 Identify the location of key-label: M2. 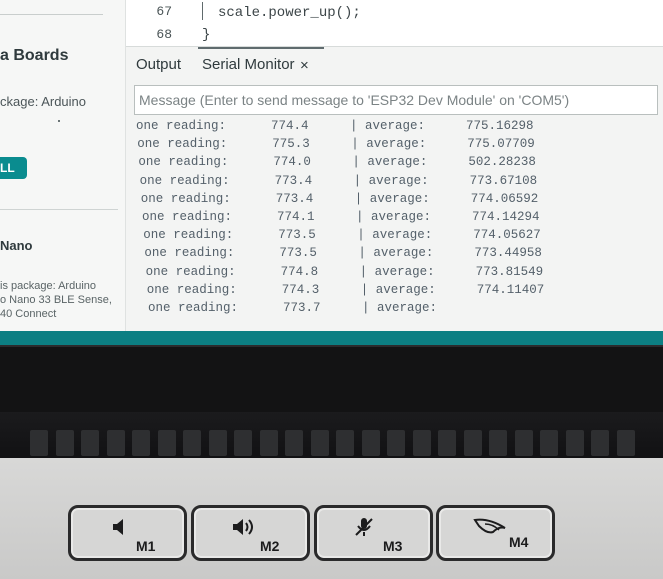
(270, 546).